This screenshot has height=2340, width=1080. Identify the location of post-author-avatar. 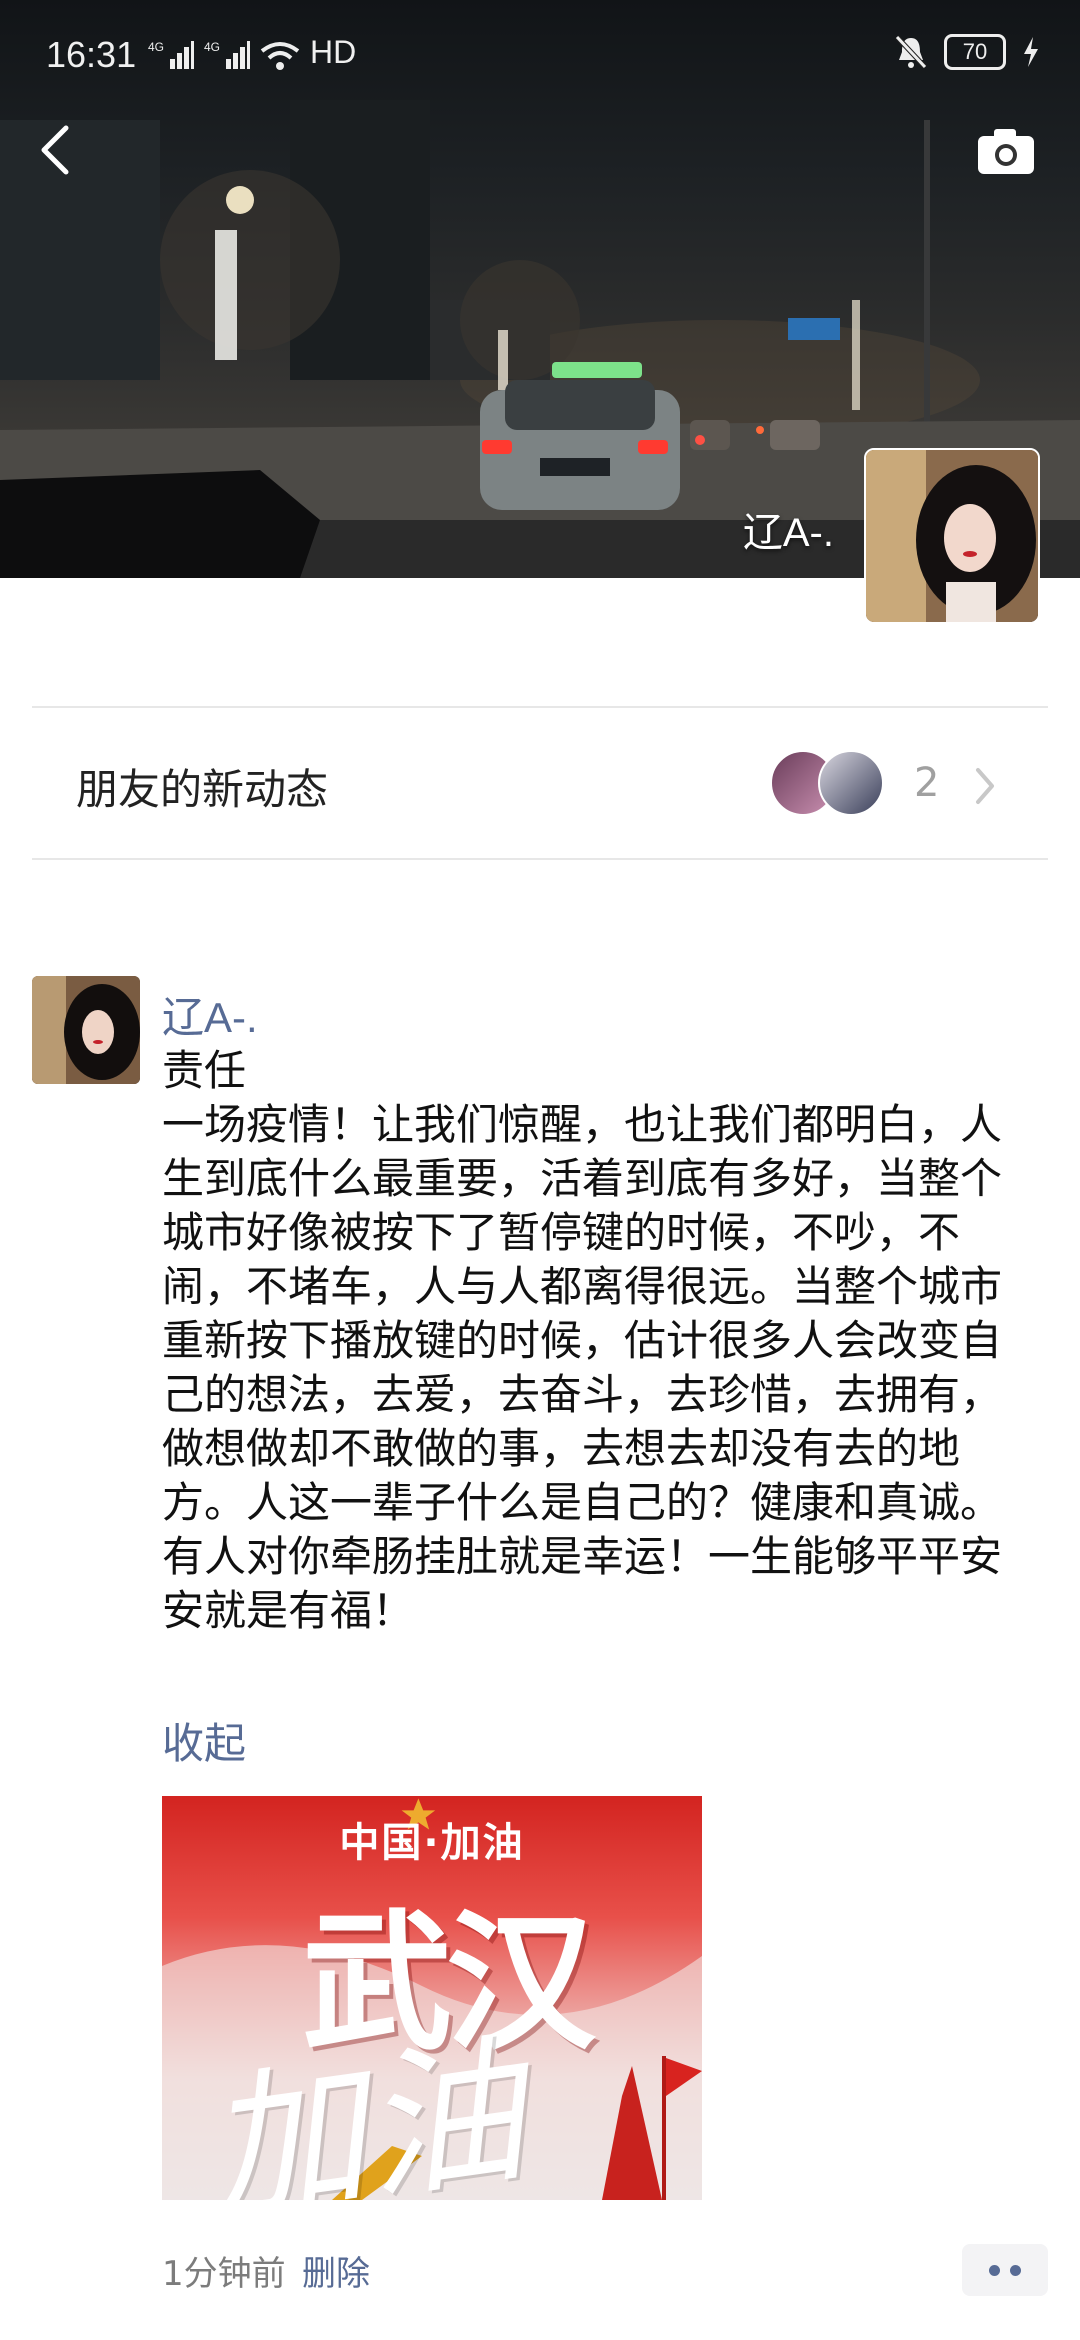
(86, 1030).